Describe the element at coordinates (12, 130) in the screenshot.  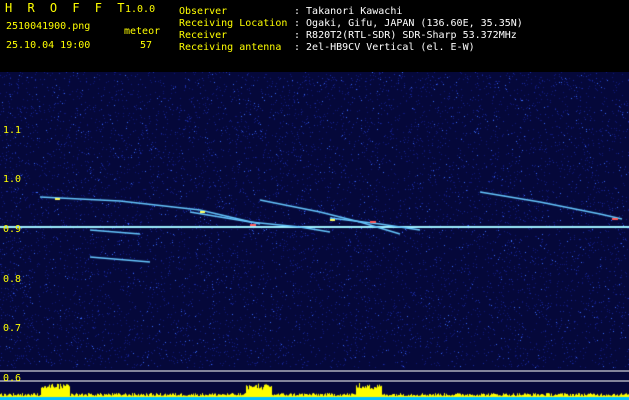
I see `y-tick-label: 1.1` at that location.